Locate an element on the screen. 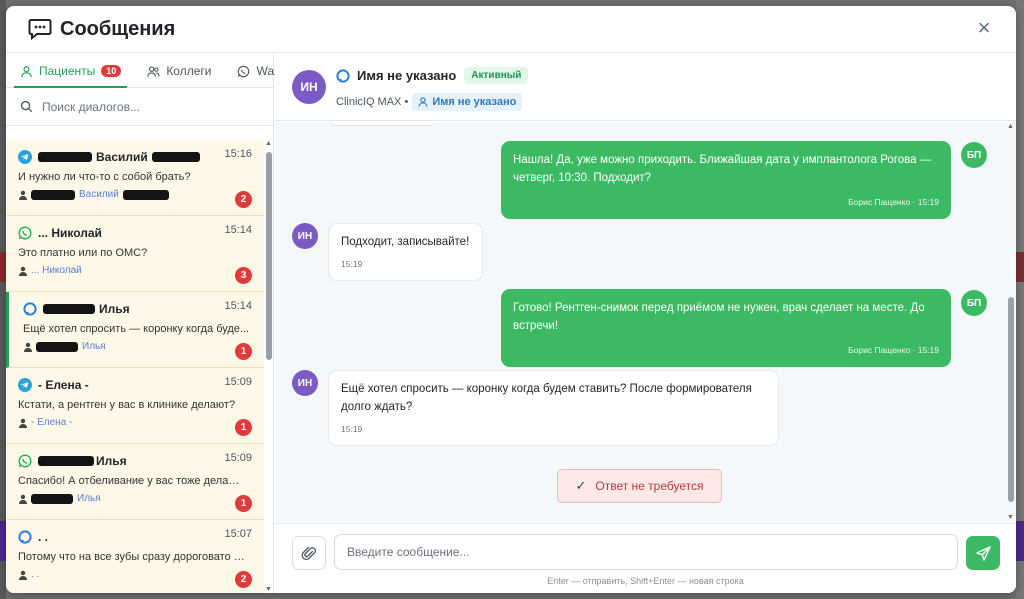 This screenshot has width=1024, height=599. chat-bubble-icon is located at coordinates (40, 29).